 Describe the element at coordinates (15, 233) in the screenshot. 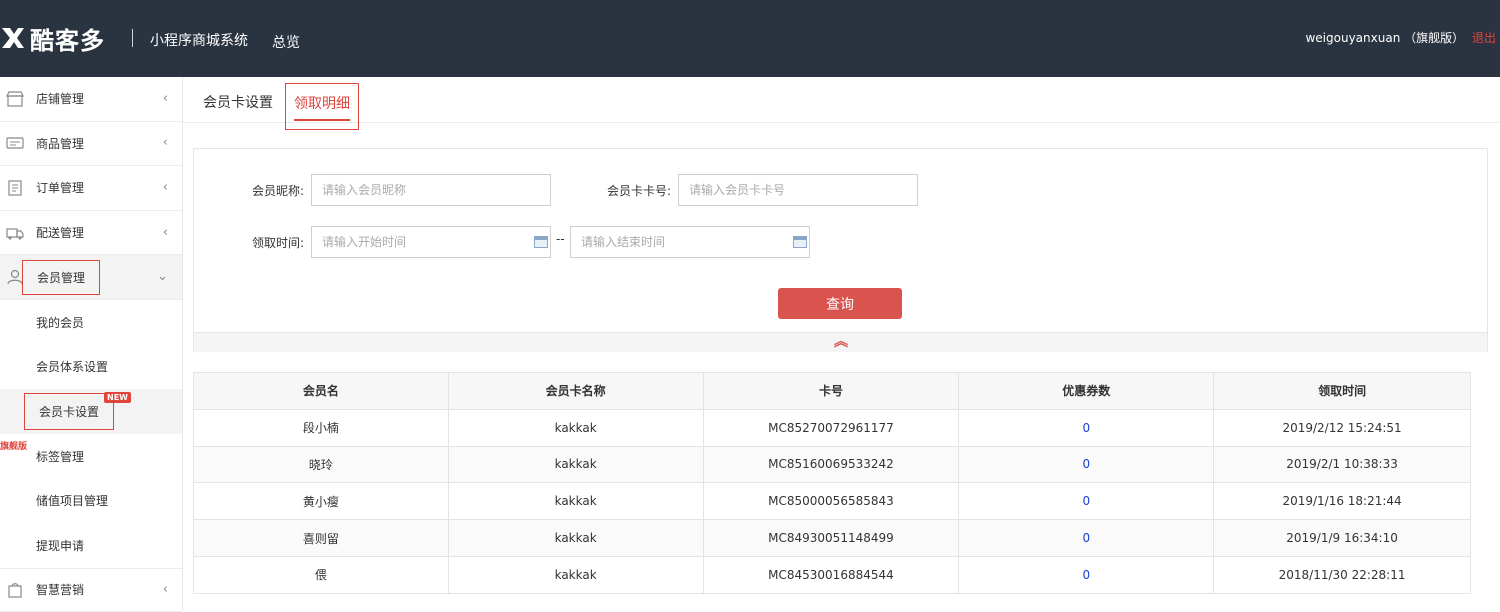

I see `delivery-icon` at that location.